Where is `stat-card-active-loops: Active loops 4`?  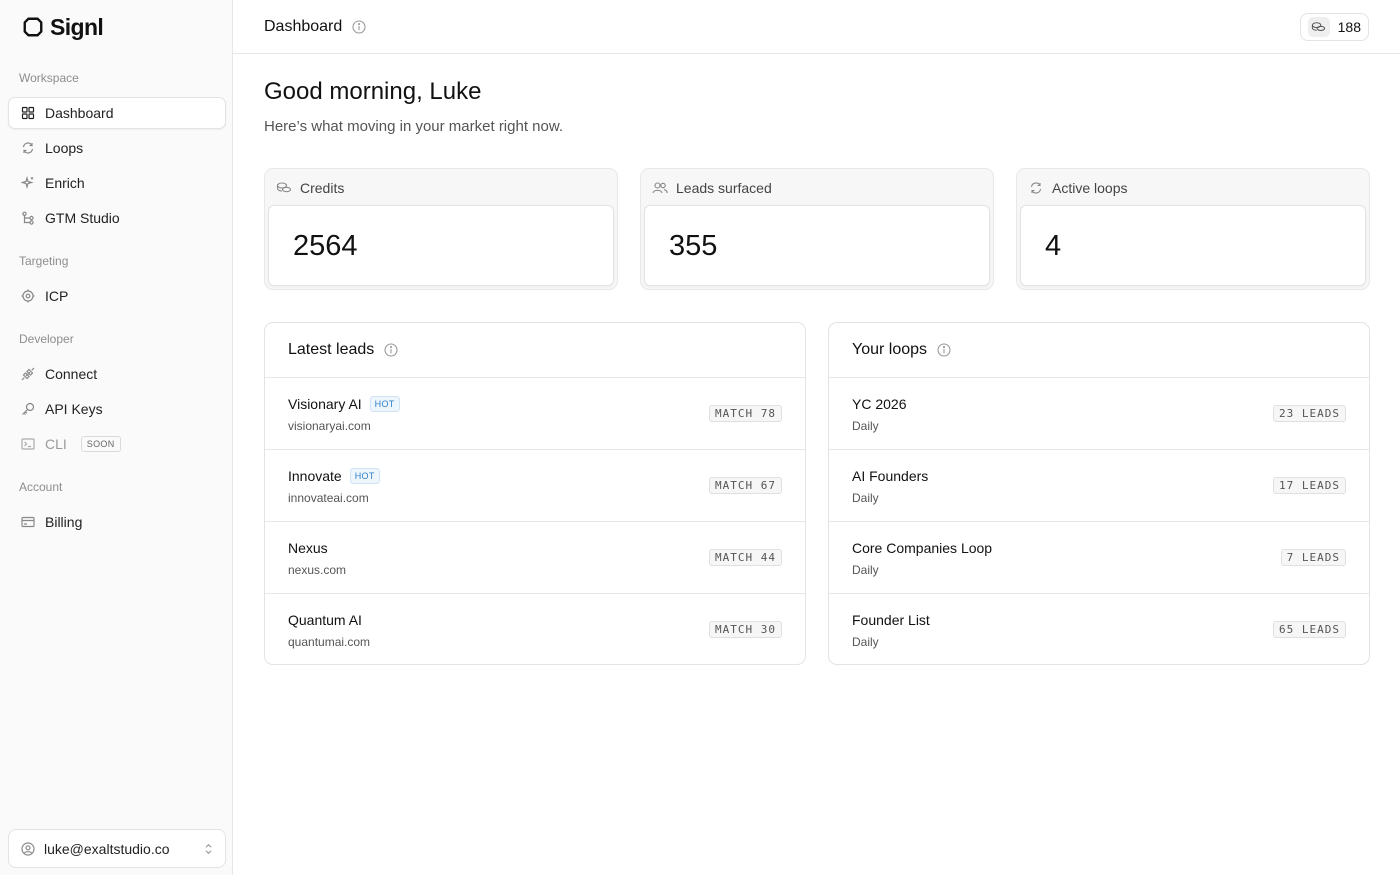
stat-card-active-loops: Active loops 4 is located at coordinates (1193, 229).